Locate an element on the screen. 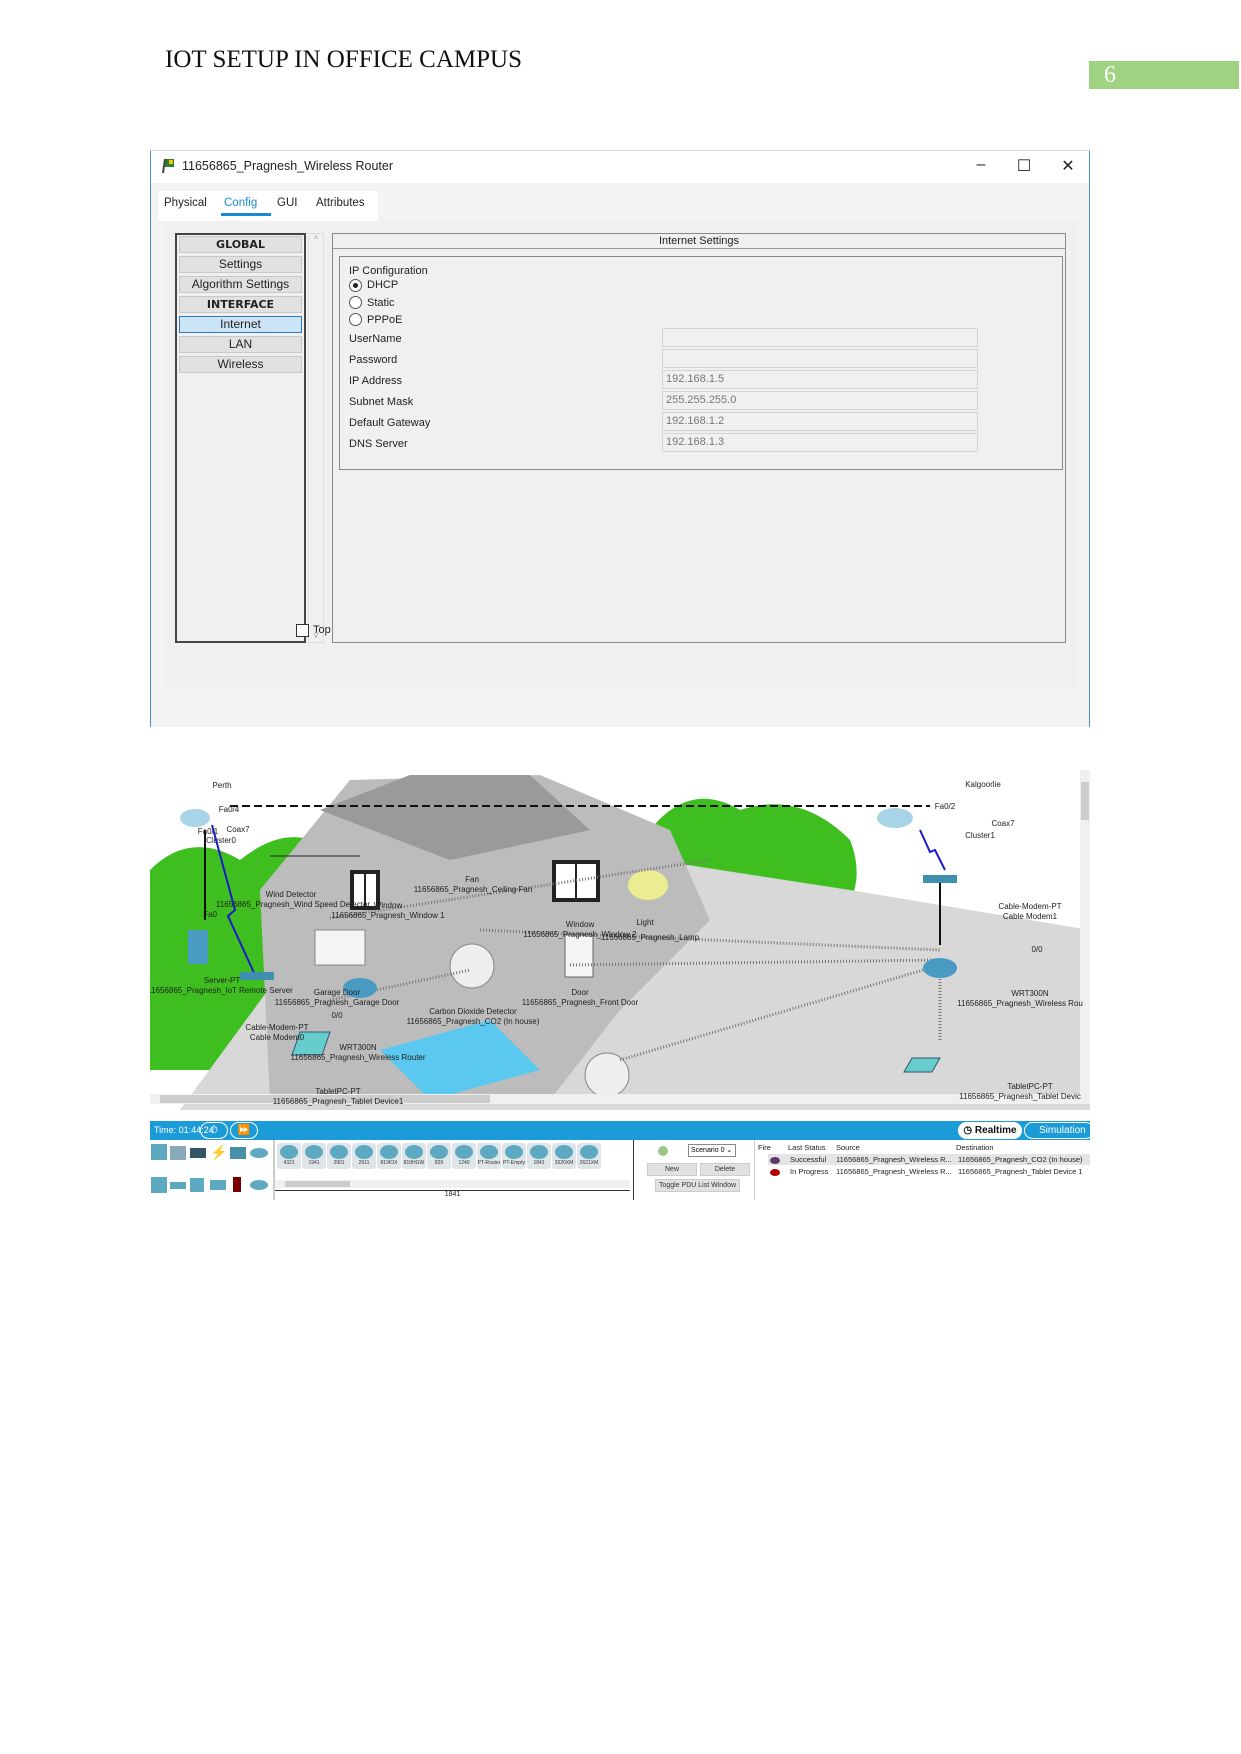 The image size is (1241, 1754). device-label: 11656865_Pragnesh_Tablet Device1 is located at coordinates (338, 1101).